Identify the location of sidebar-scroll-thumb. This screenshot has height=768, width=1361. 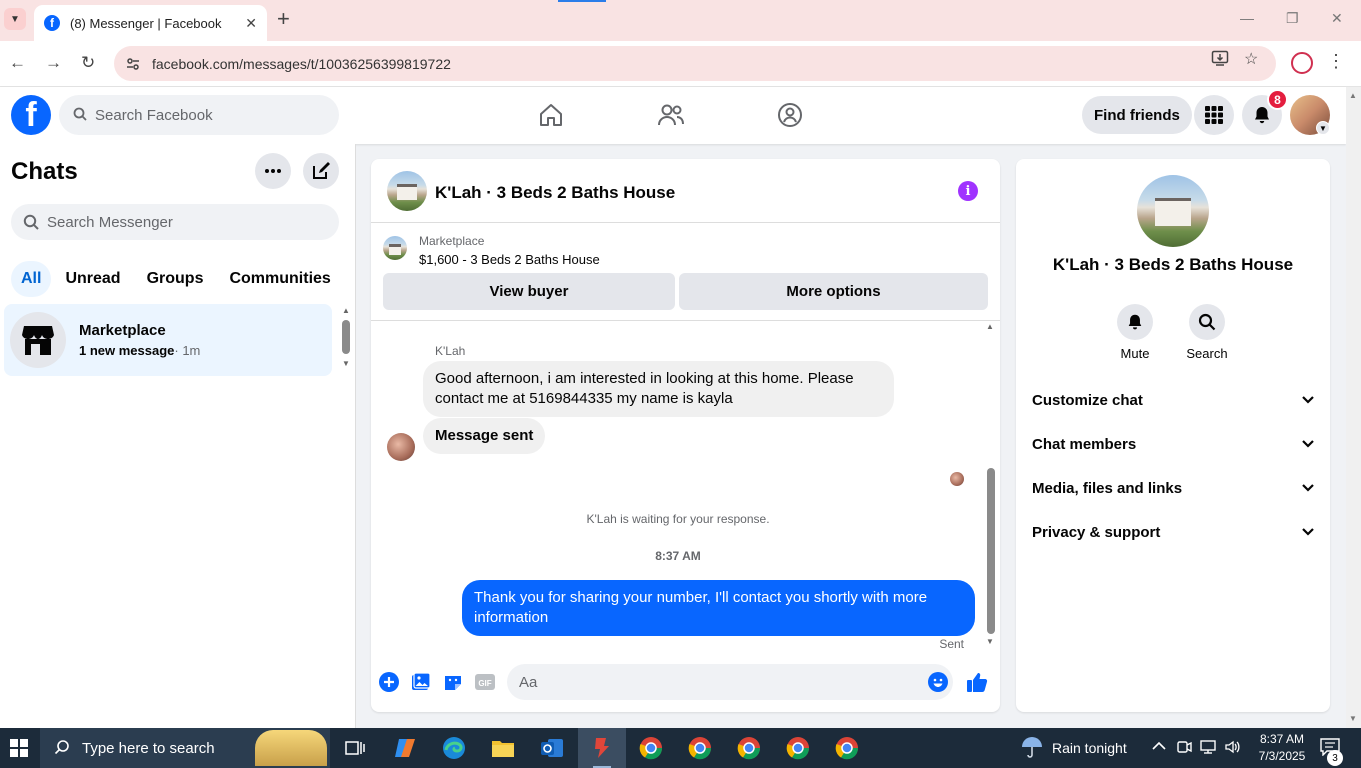
(346, 337).